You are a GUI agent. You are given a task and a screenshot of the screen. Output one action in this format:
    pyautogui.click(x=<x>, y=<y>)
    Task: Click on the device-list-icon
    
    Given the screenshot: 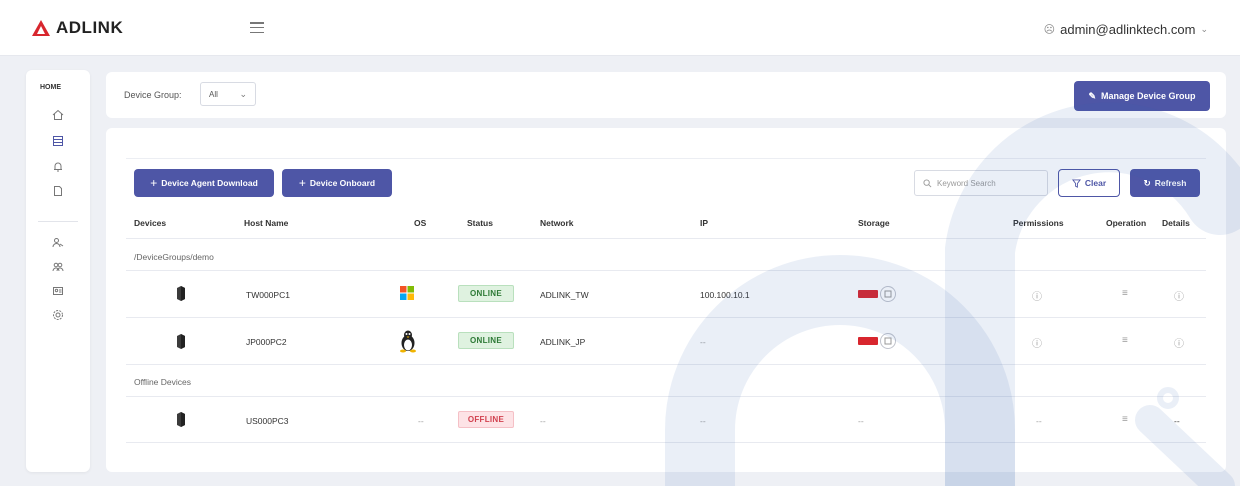 What is the action you would take?
    pyautogui.click(x=58, y=141)
    